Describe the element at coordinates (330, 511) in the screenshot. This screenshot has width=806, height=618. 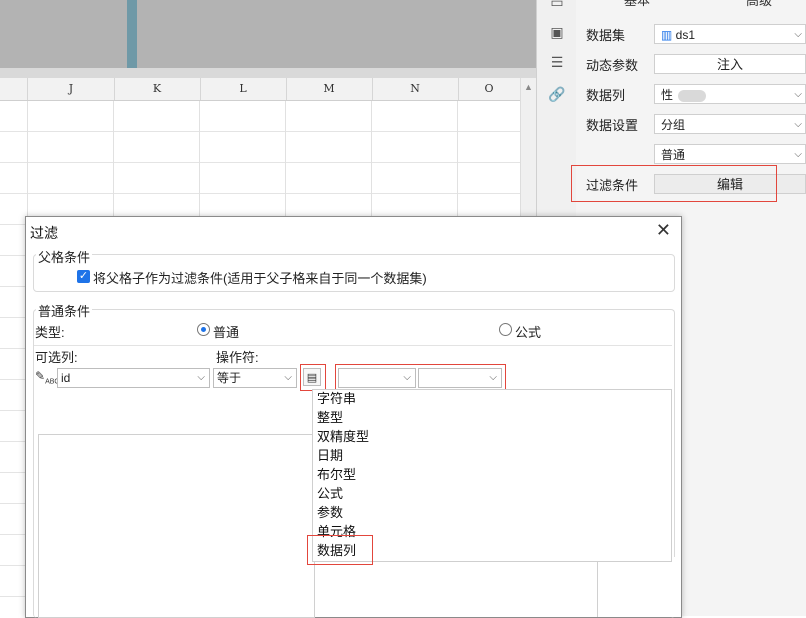
I see `list-item: 参数` at that location.